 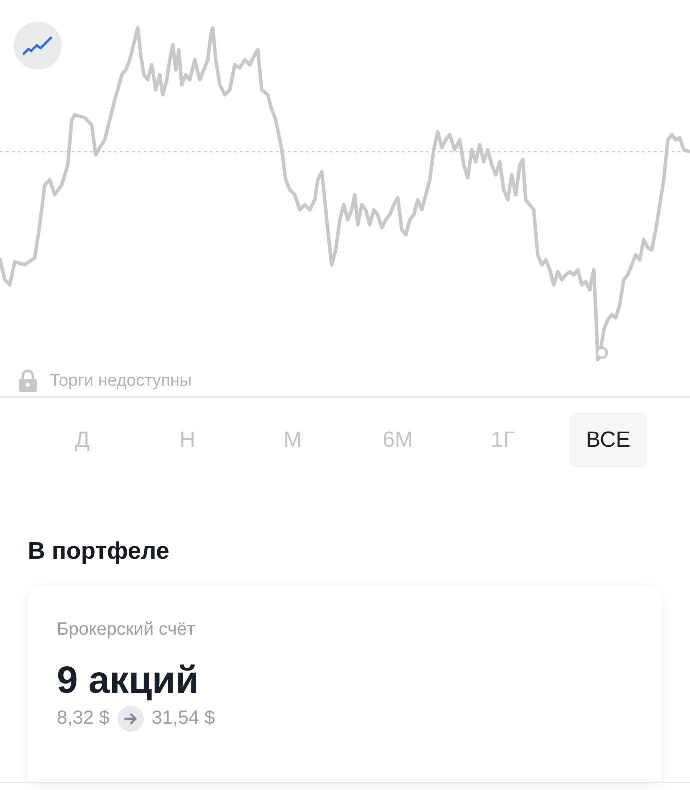 I want to click on period-tab: 1Г, so click(x=503, y=440).